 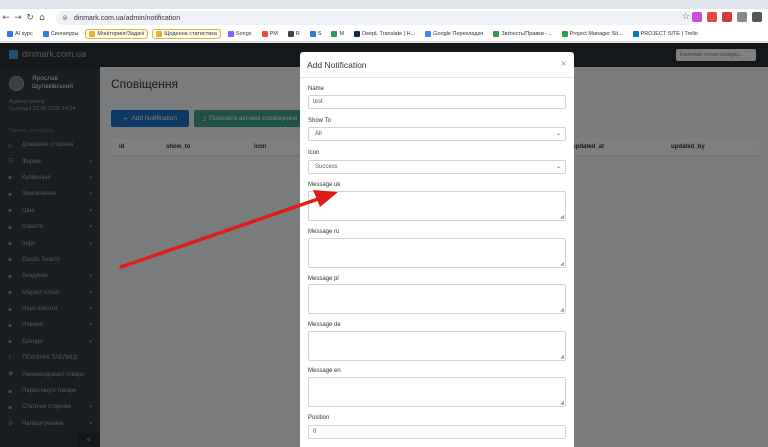 I want to click on message-pl-textarea: ◢, so click(x=437, y=299).